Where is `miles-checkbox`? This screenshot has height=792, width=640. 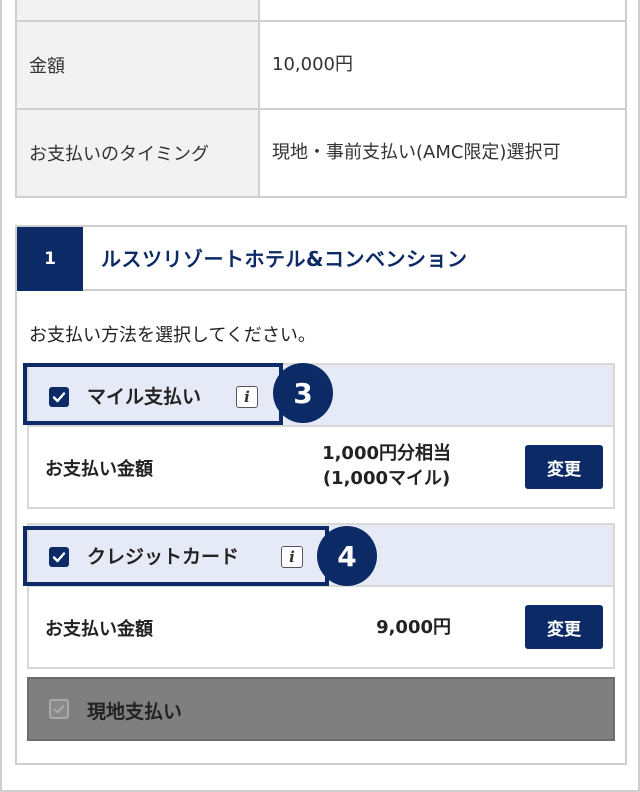 miles-checkbox is located at coordinates (59, 397).